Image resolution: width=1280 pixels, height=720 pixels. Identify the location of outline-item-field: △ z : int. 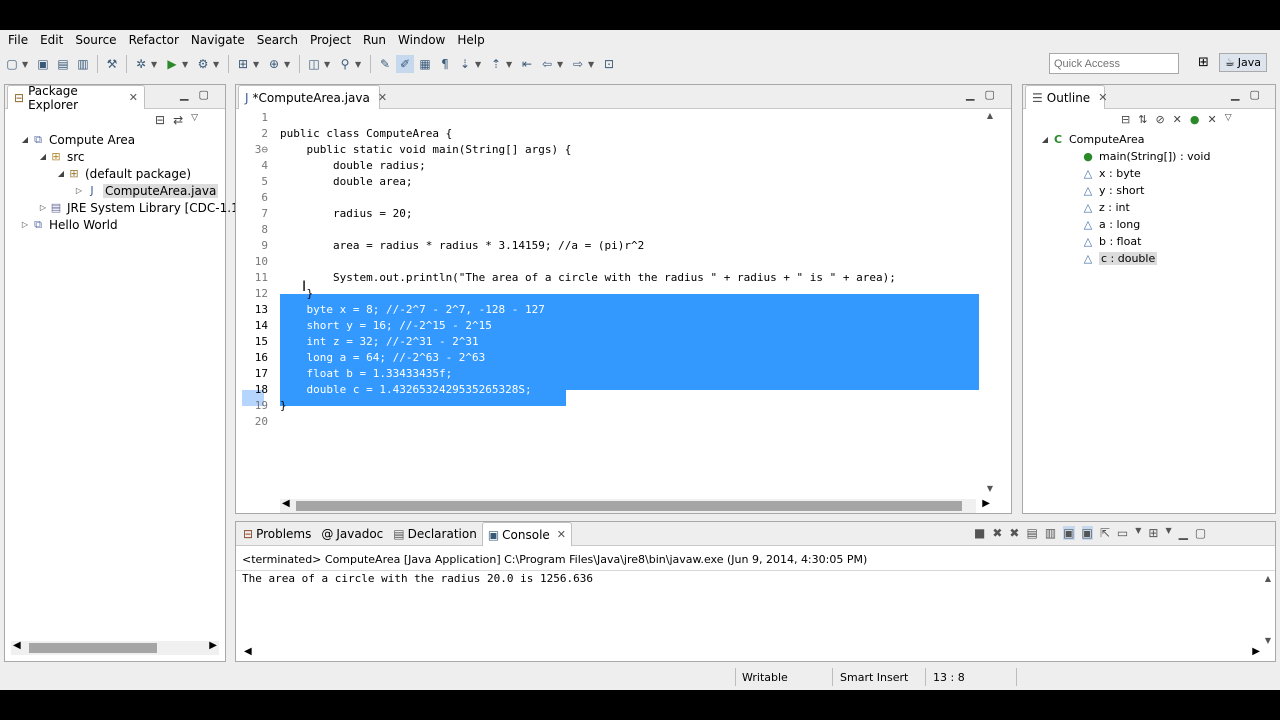
(1105, 207).